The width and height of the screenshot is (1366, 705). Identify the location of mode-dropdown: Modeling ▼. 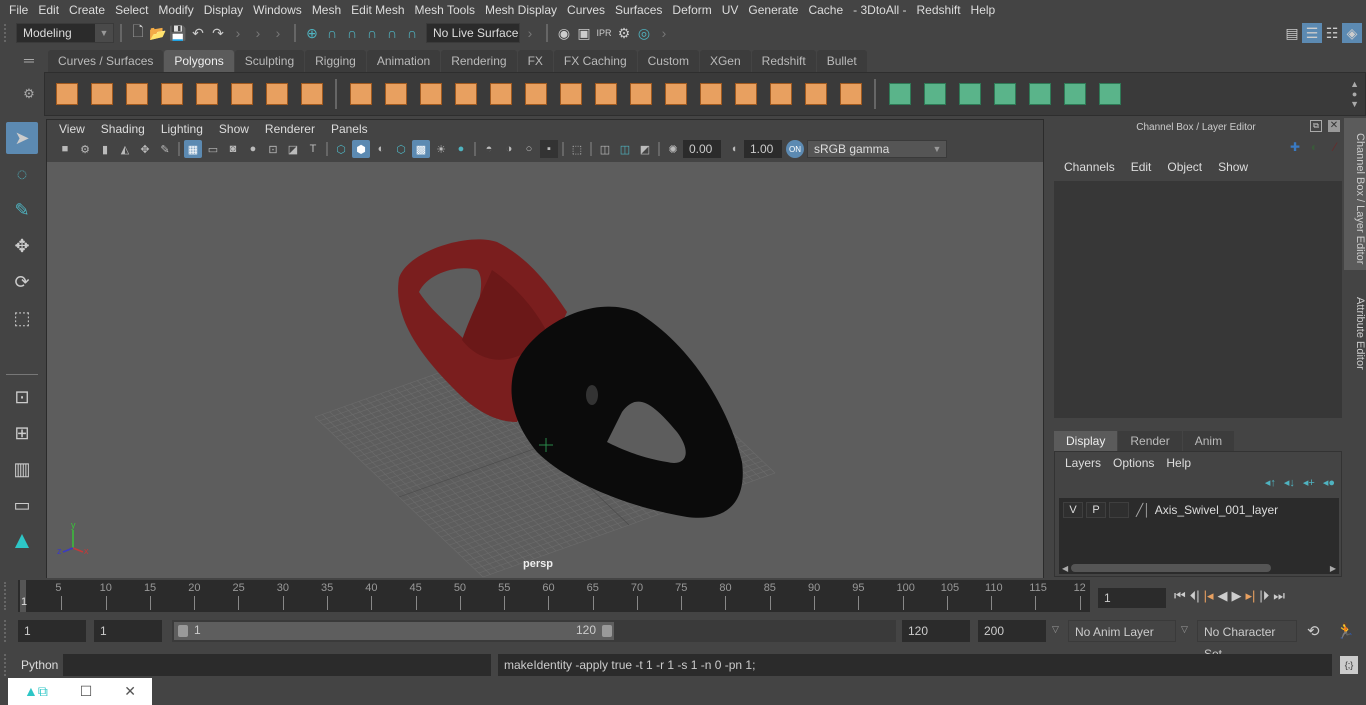
(65, 33).